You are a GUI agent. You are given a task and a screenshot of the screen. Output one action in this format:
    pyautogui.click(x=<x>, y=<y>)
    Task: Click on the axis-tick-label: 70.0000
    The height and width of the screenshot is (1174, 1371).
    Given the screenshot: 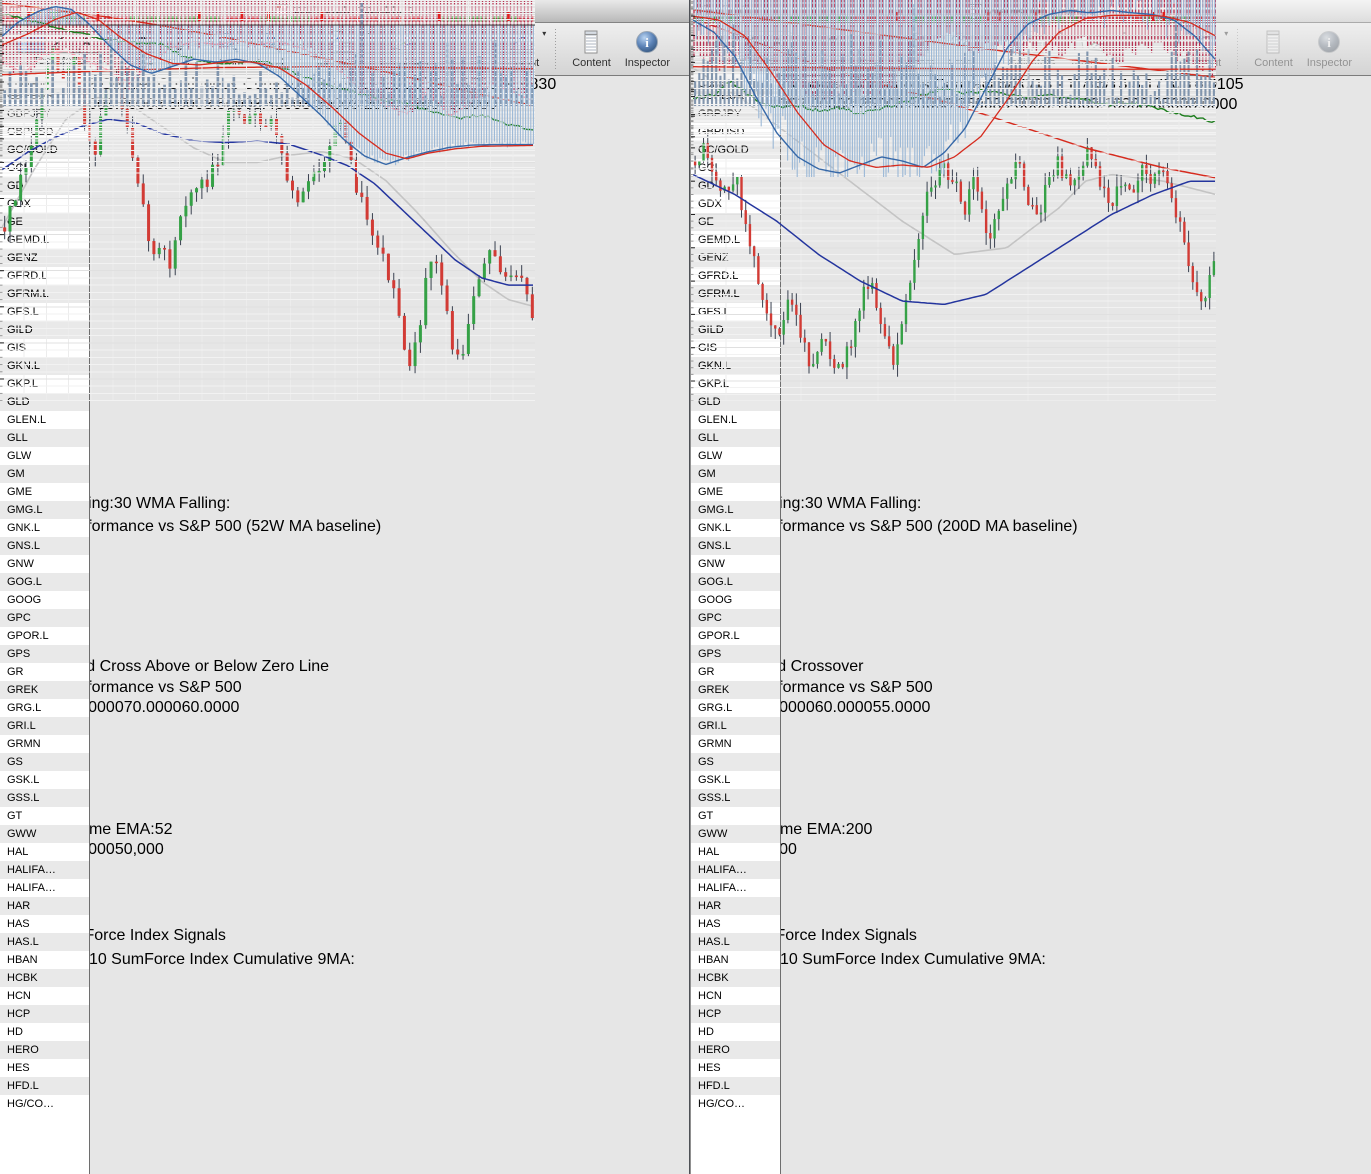 What is the action you would take?
    pyautogui.click(x=152, y=707)
    